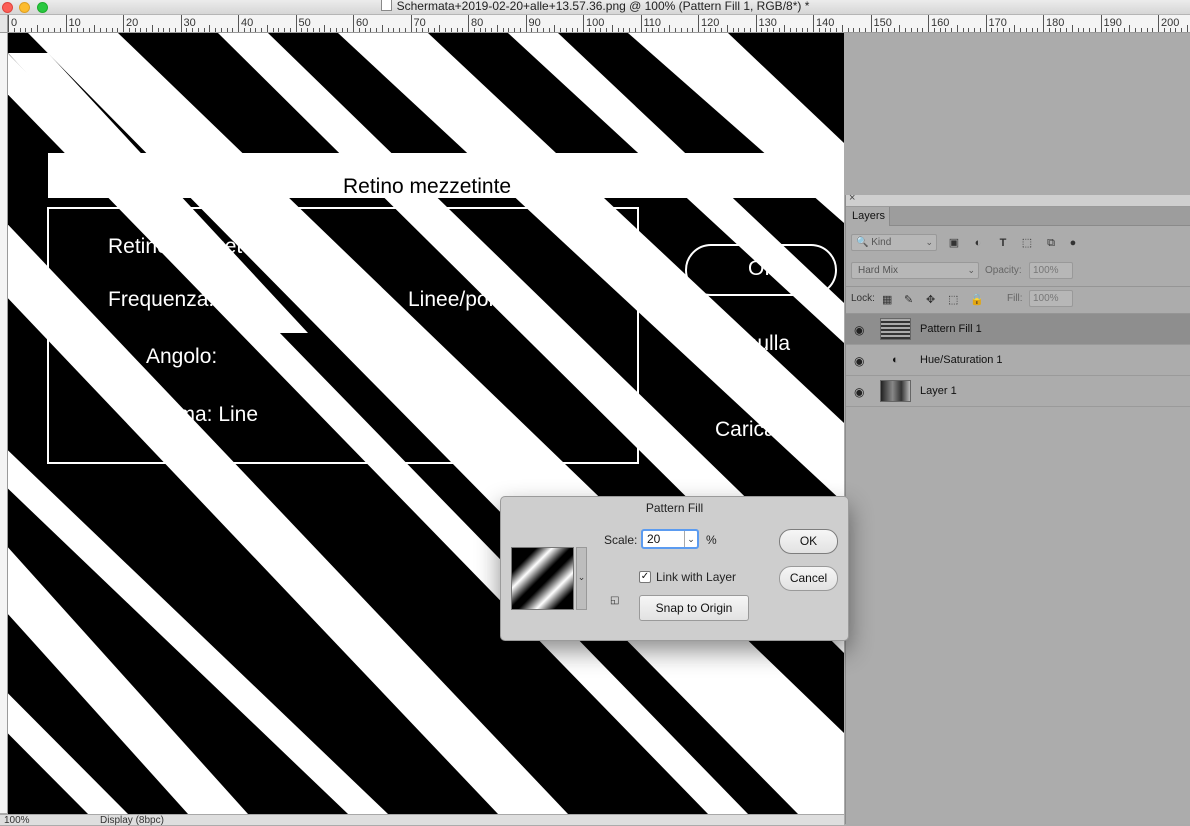 The width and height of the screenshot is (1190, 826). What do you see at coordinates (1018, 360) in the screenshot?
I see `layer-row-hue-saturation: ◉ ◐ Hue/Saturation 1` at bounding box center [1018, 360].